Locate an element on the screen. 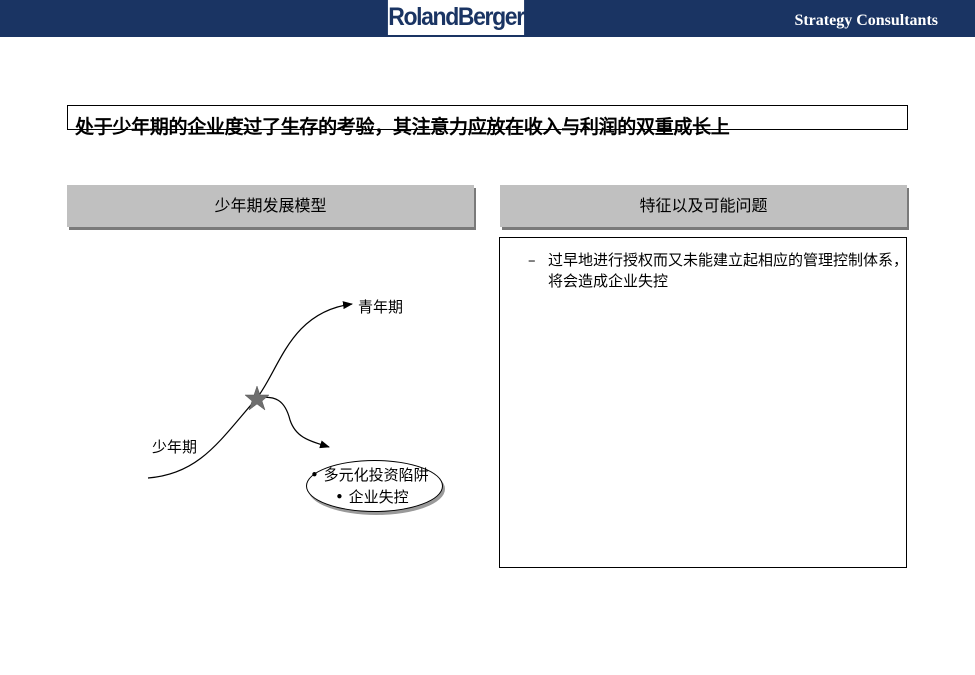  issue-text: 过早地进行授权而又未能建立起相应的管理控制体系，将会造成企业失控 is located at coordinates (728, 270).